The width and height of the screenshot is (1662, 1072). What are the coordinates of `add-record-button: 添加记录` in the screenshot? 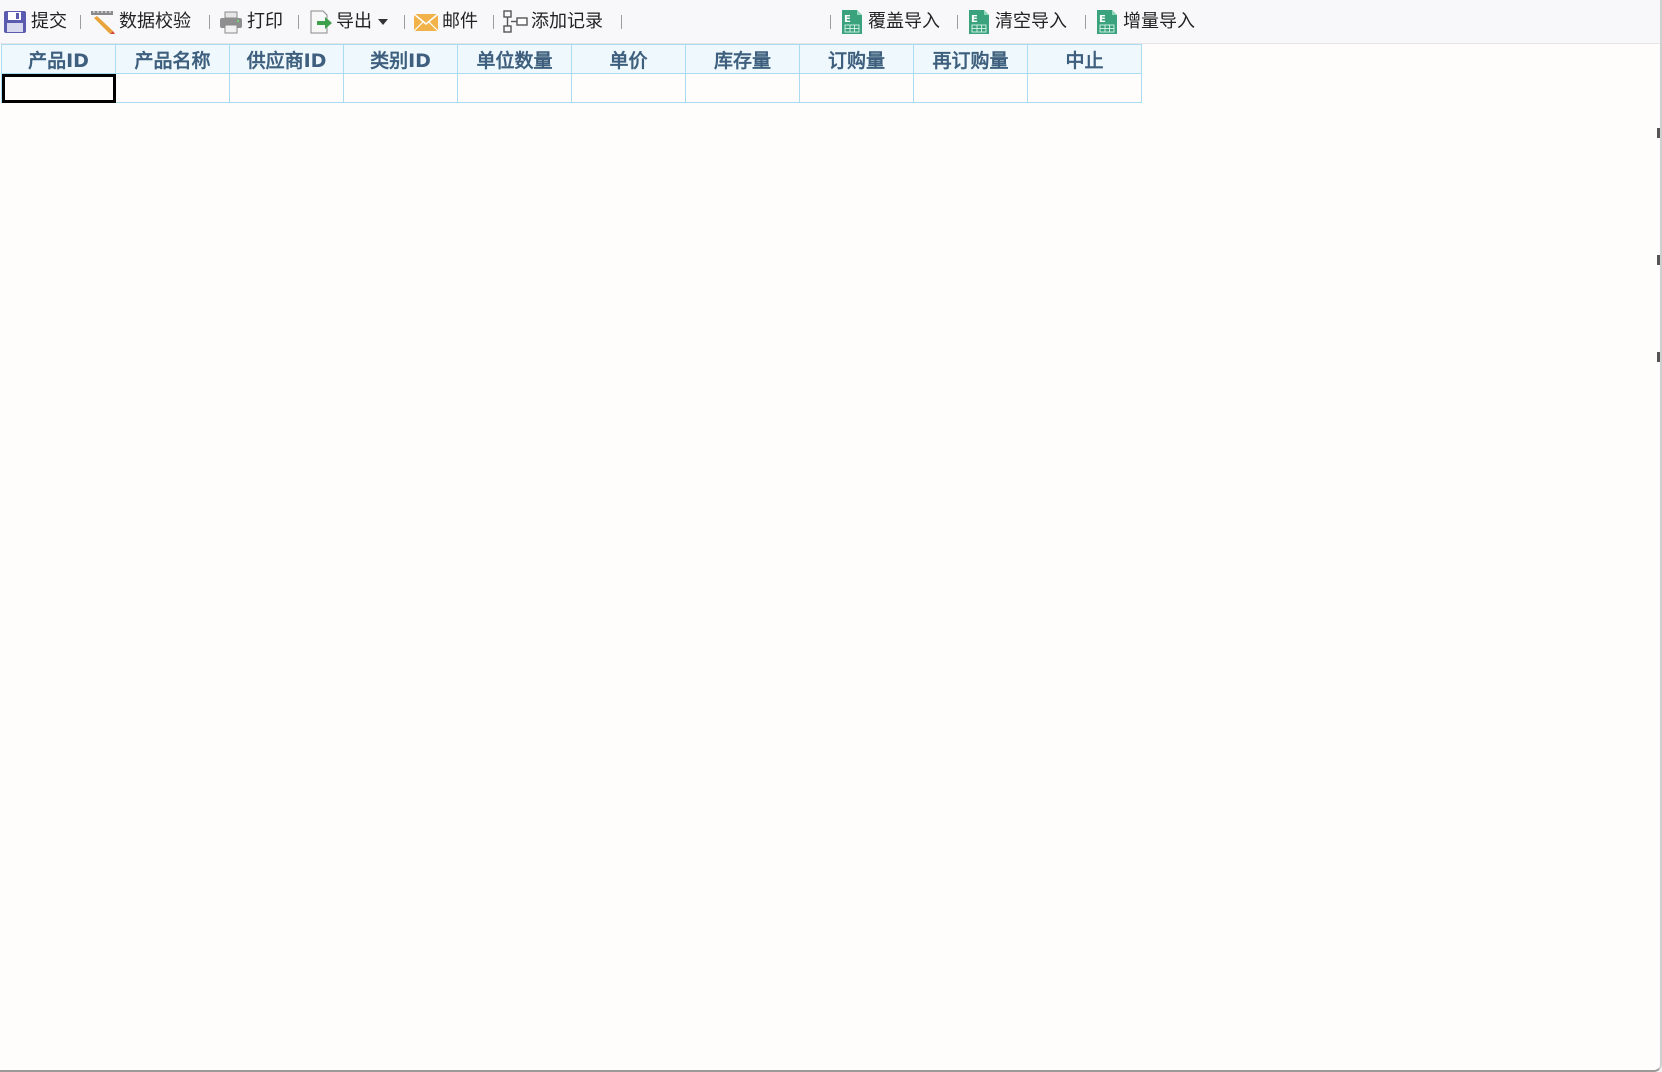 It's located at (552, 22).